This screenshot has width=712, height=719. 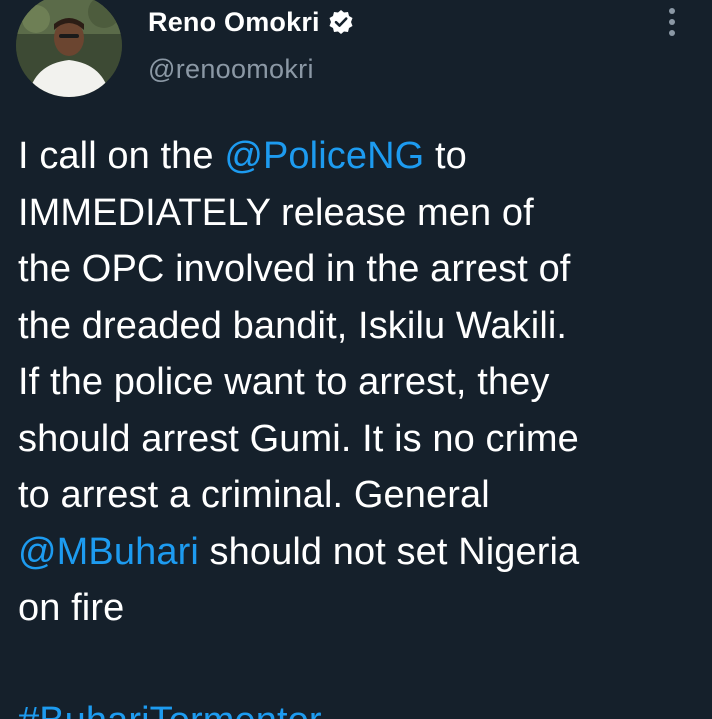 I want to click on tweet-line: @MBuhari should not set Nigeria, so click(x=358, y=552).